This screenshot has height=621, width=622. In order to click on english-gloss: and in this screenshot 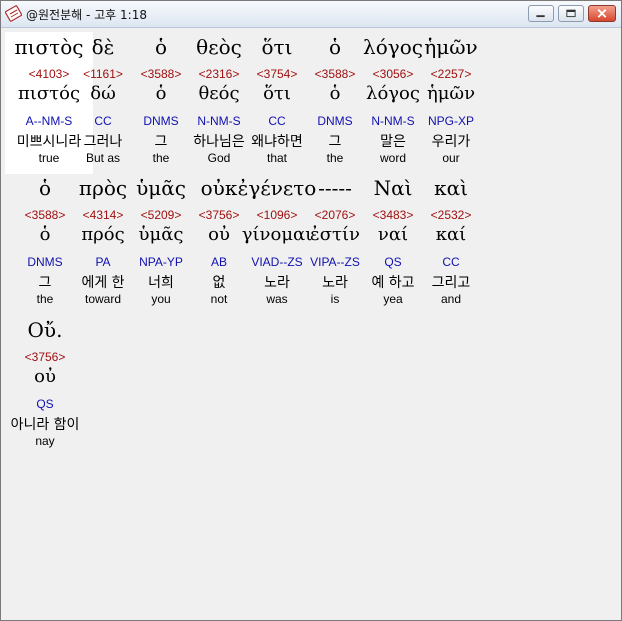, I will do `click(451, 299)`.